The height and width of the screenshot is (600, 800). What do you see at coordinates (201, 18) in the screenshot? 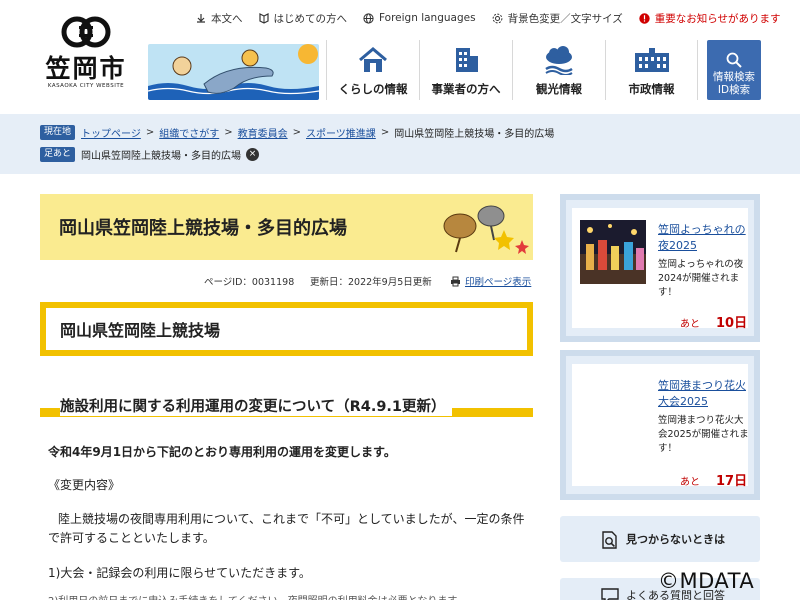
I see `down-arrow-icon` at bounding box center [201, 18].